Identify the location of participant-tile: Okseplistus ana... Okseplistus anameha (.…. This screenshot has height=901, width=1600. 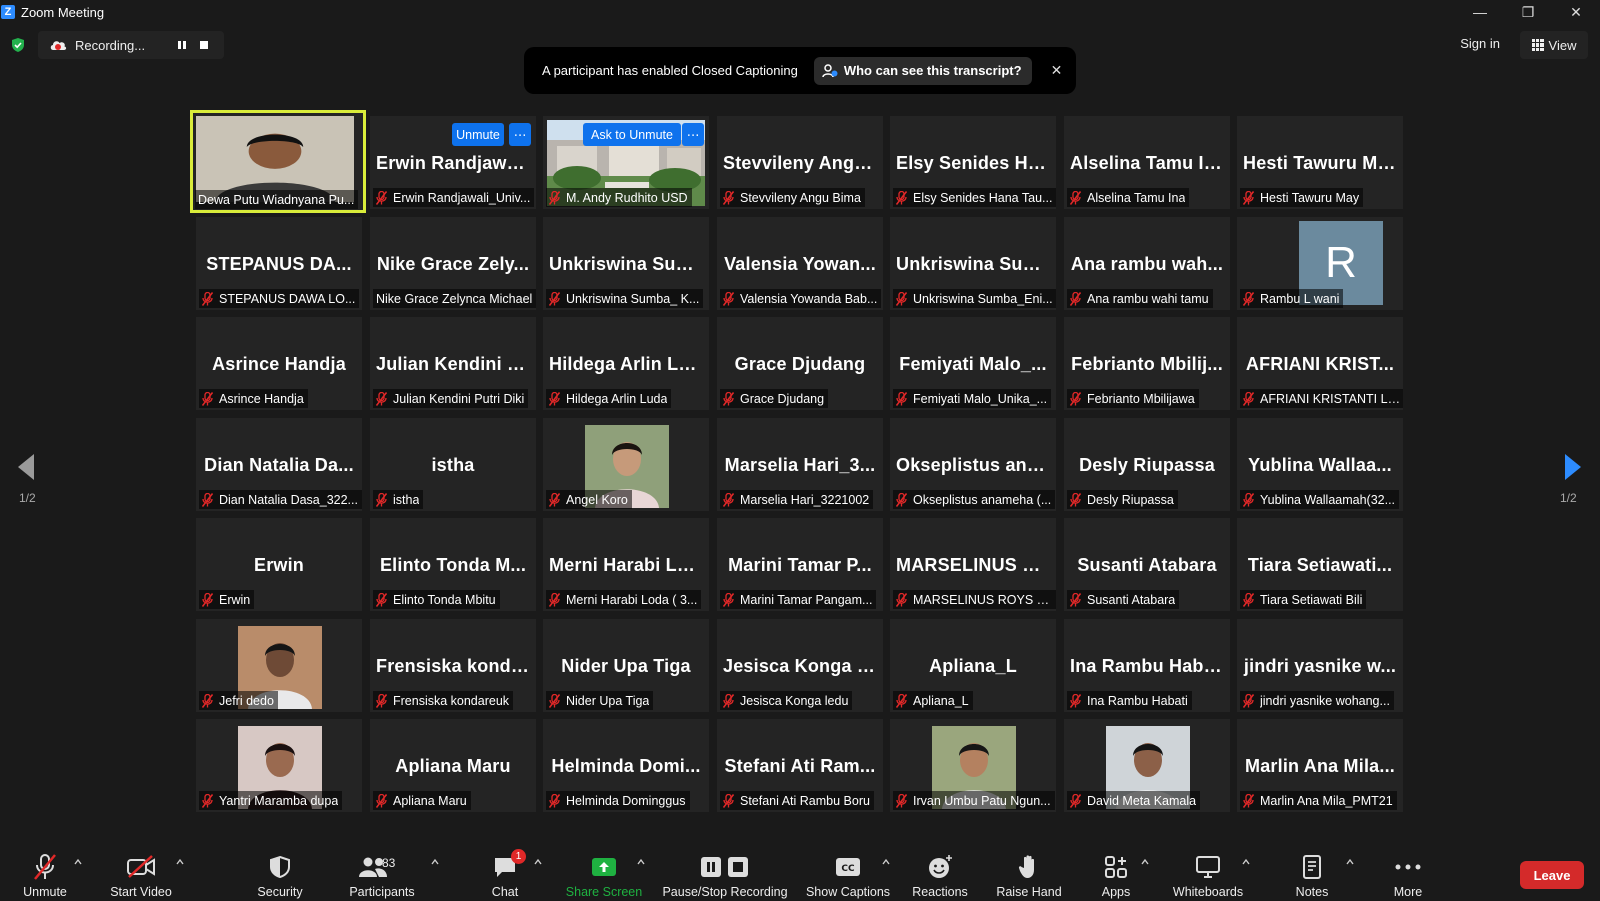
(973, 464).